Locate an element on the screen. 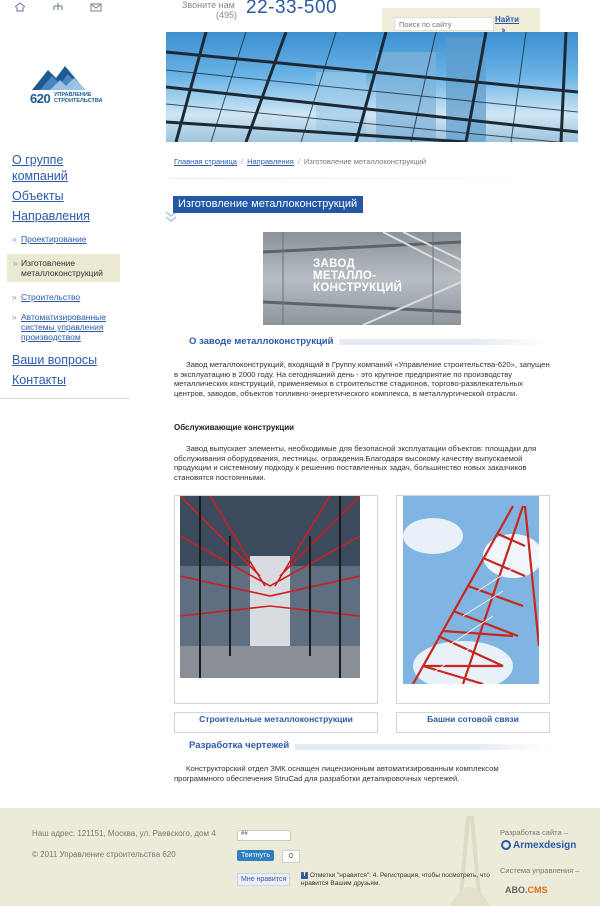 The width and height of the screenshot is (600, 906). caption-link-towers: Башни сотовой связи is located at coordinates (473, 719).